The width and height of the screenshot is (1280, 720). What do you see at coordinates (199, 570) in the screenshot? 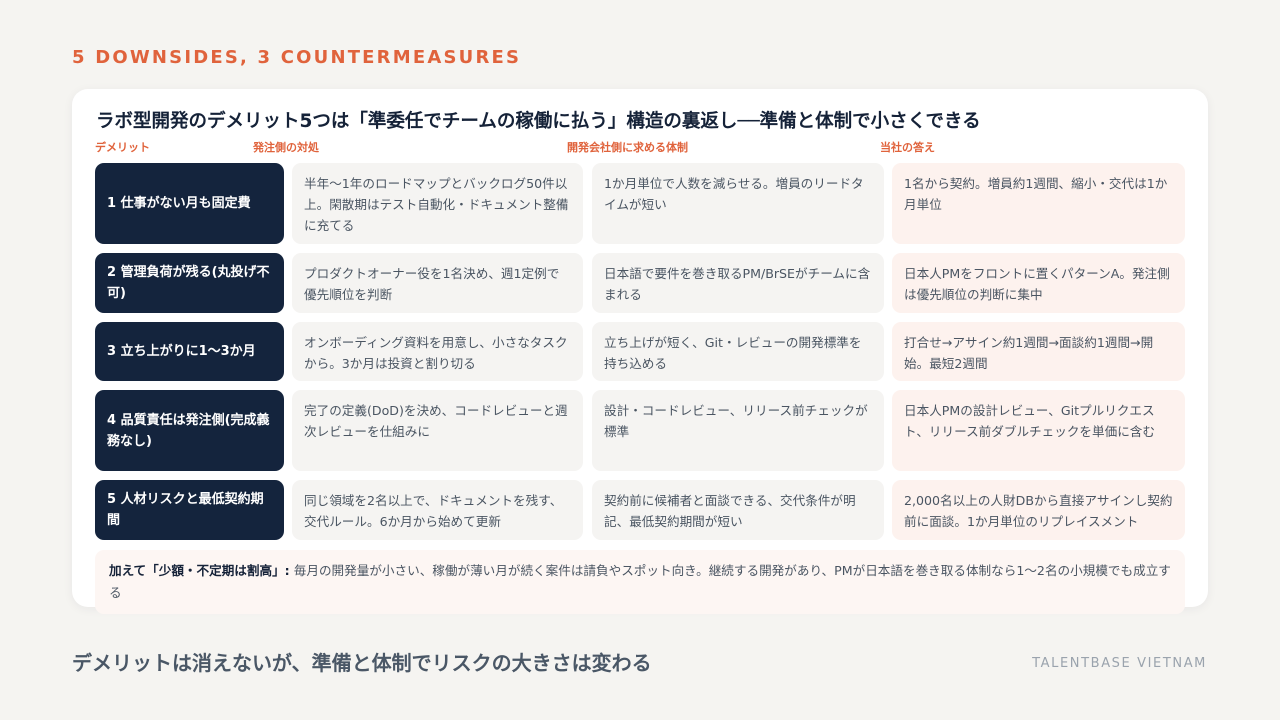
I see `note-lead: 加えて「少額・不定期は割高」:` at bounding box center [199, 570].